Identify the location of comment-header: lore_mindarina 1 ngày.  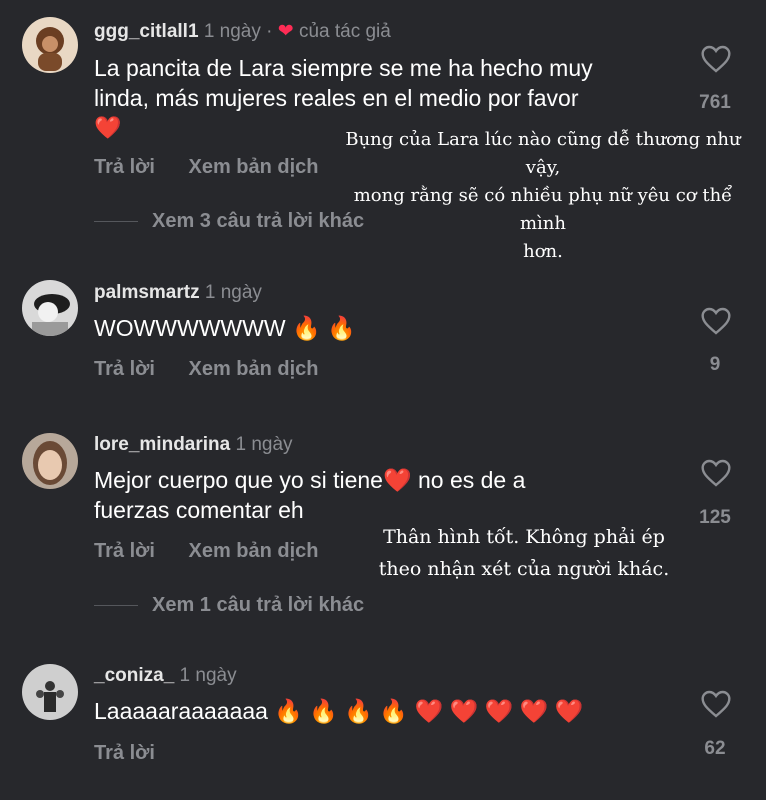
(193, 445).